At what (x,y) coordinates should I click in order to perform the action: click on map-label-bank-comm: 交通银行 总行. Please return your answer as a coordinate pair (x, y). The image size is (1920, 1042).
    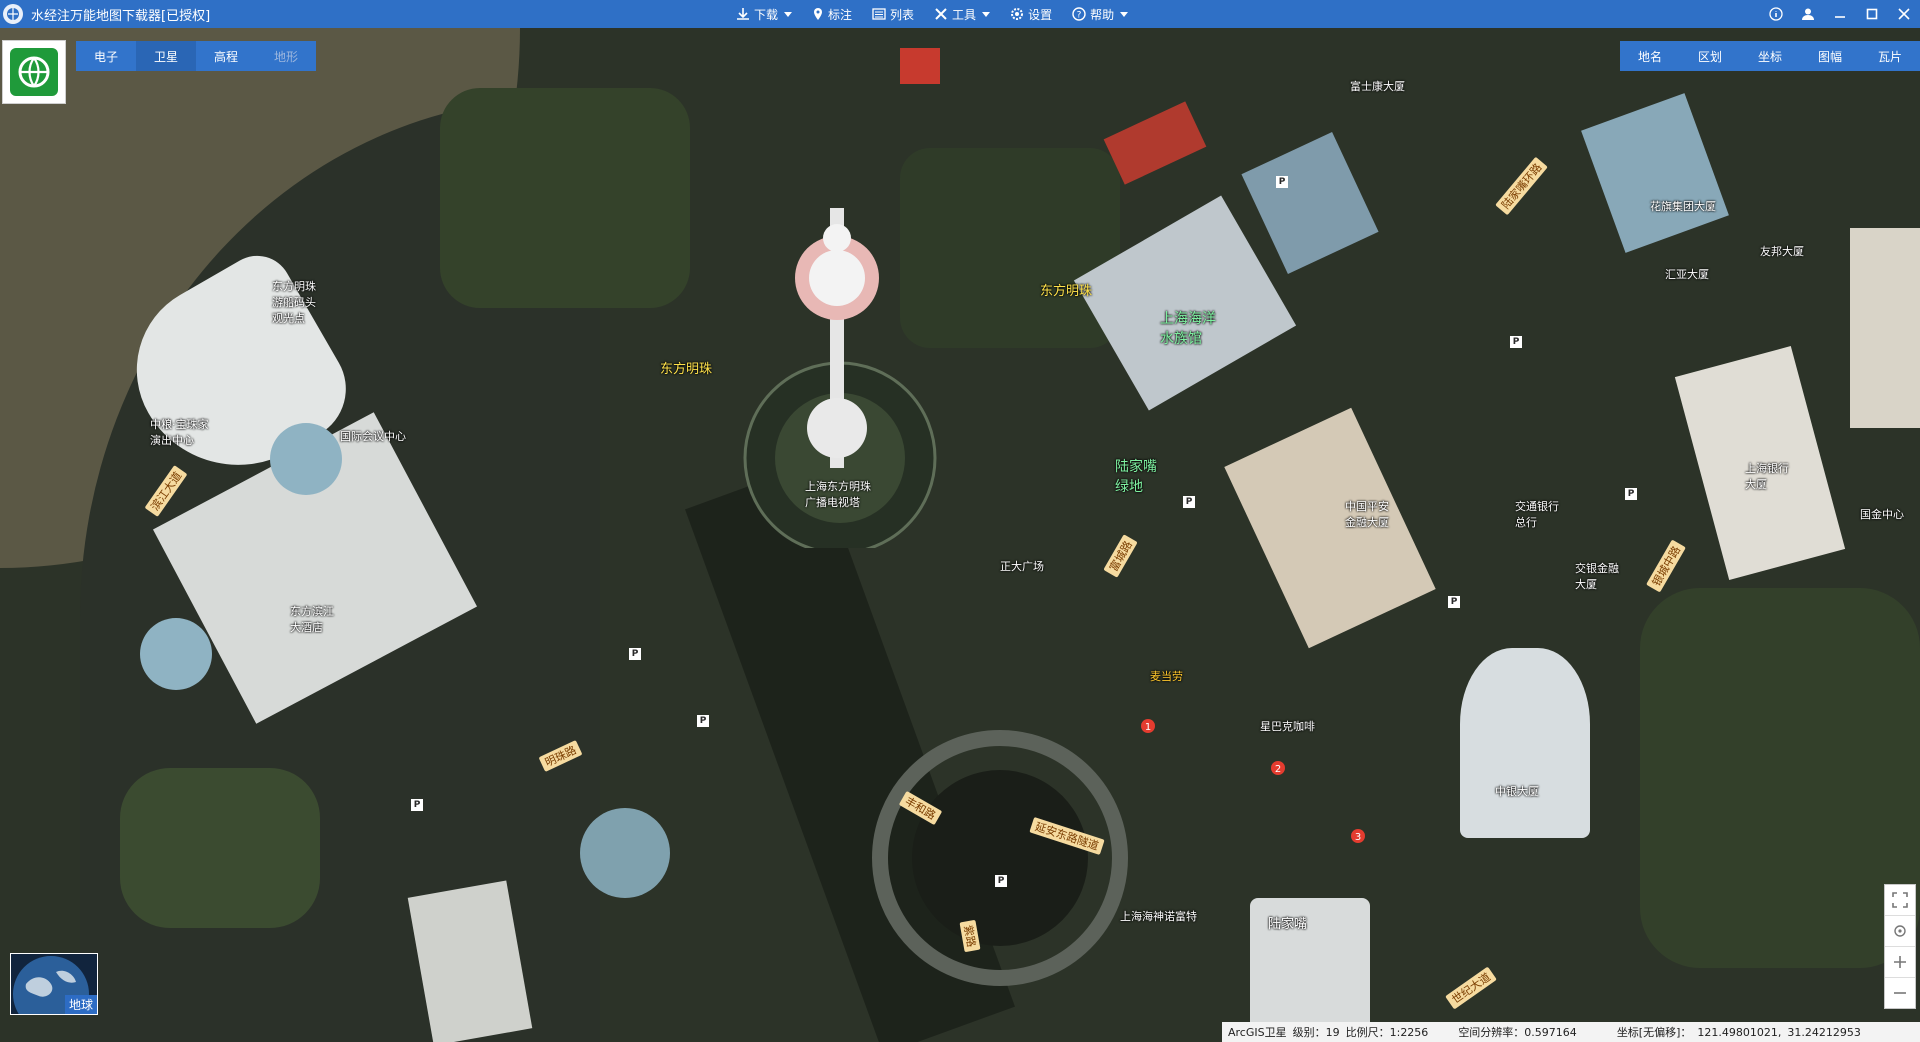
    Looking at the image, I should click on (1537, 514).